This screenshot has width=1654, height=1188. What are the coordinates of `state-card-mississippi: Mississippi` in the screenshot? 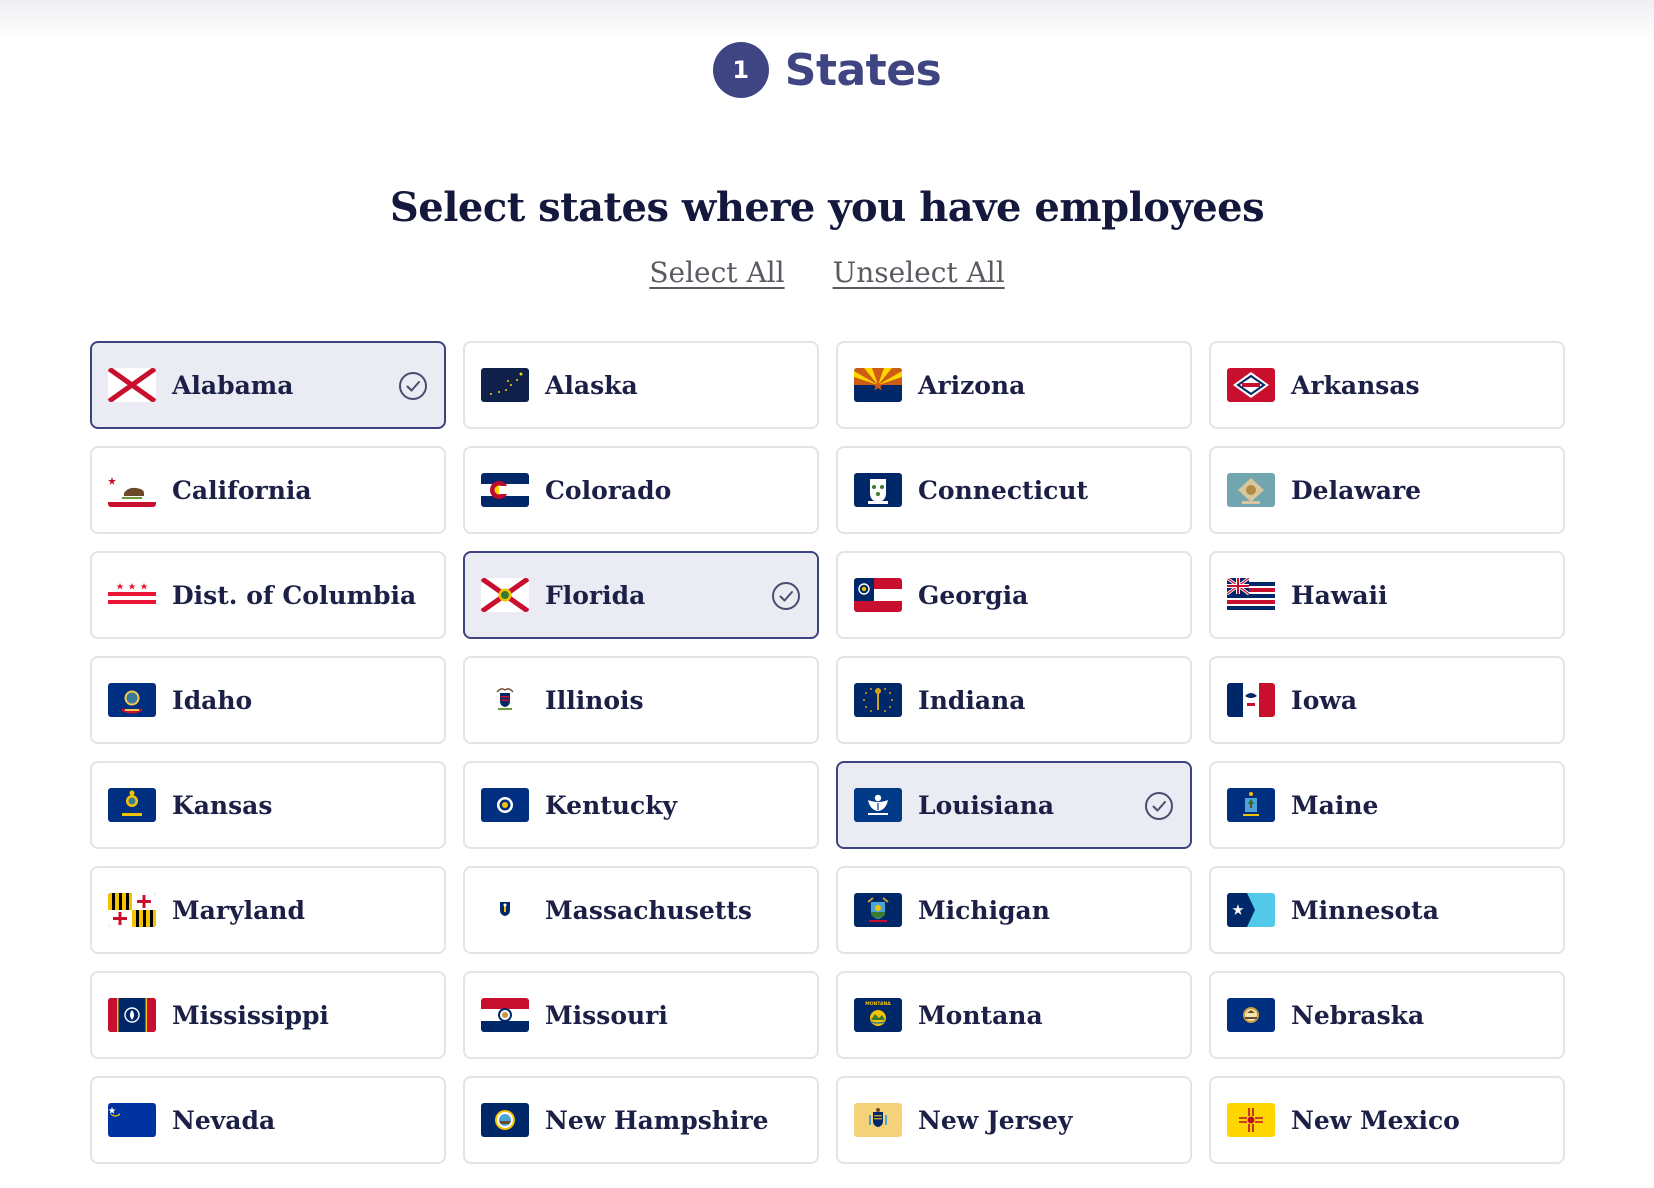 It's located at (268, 1015).